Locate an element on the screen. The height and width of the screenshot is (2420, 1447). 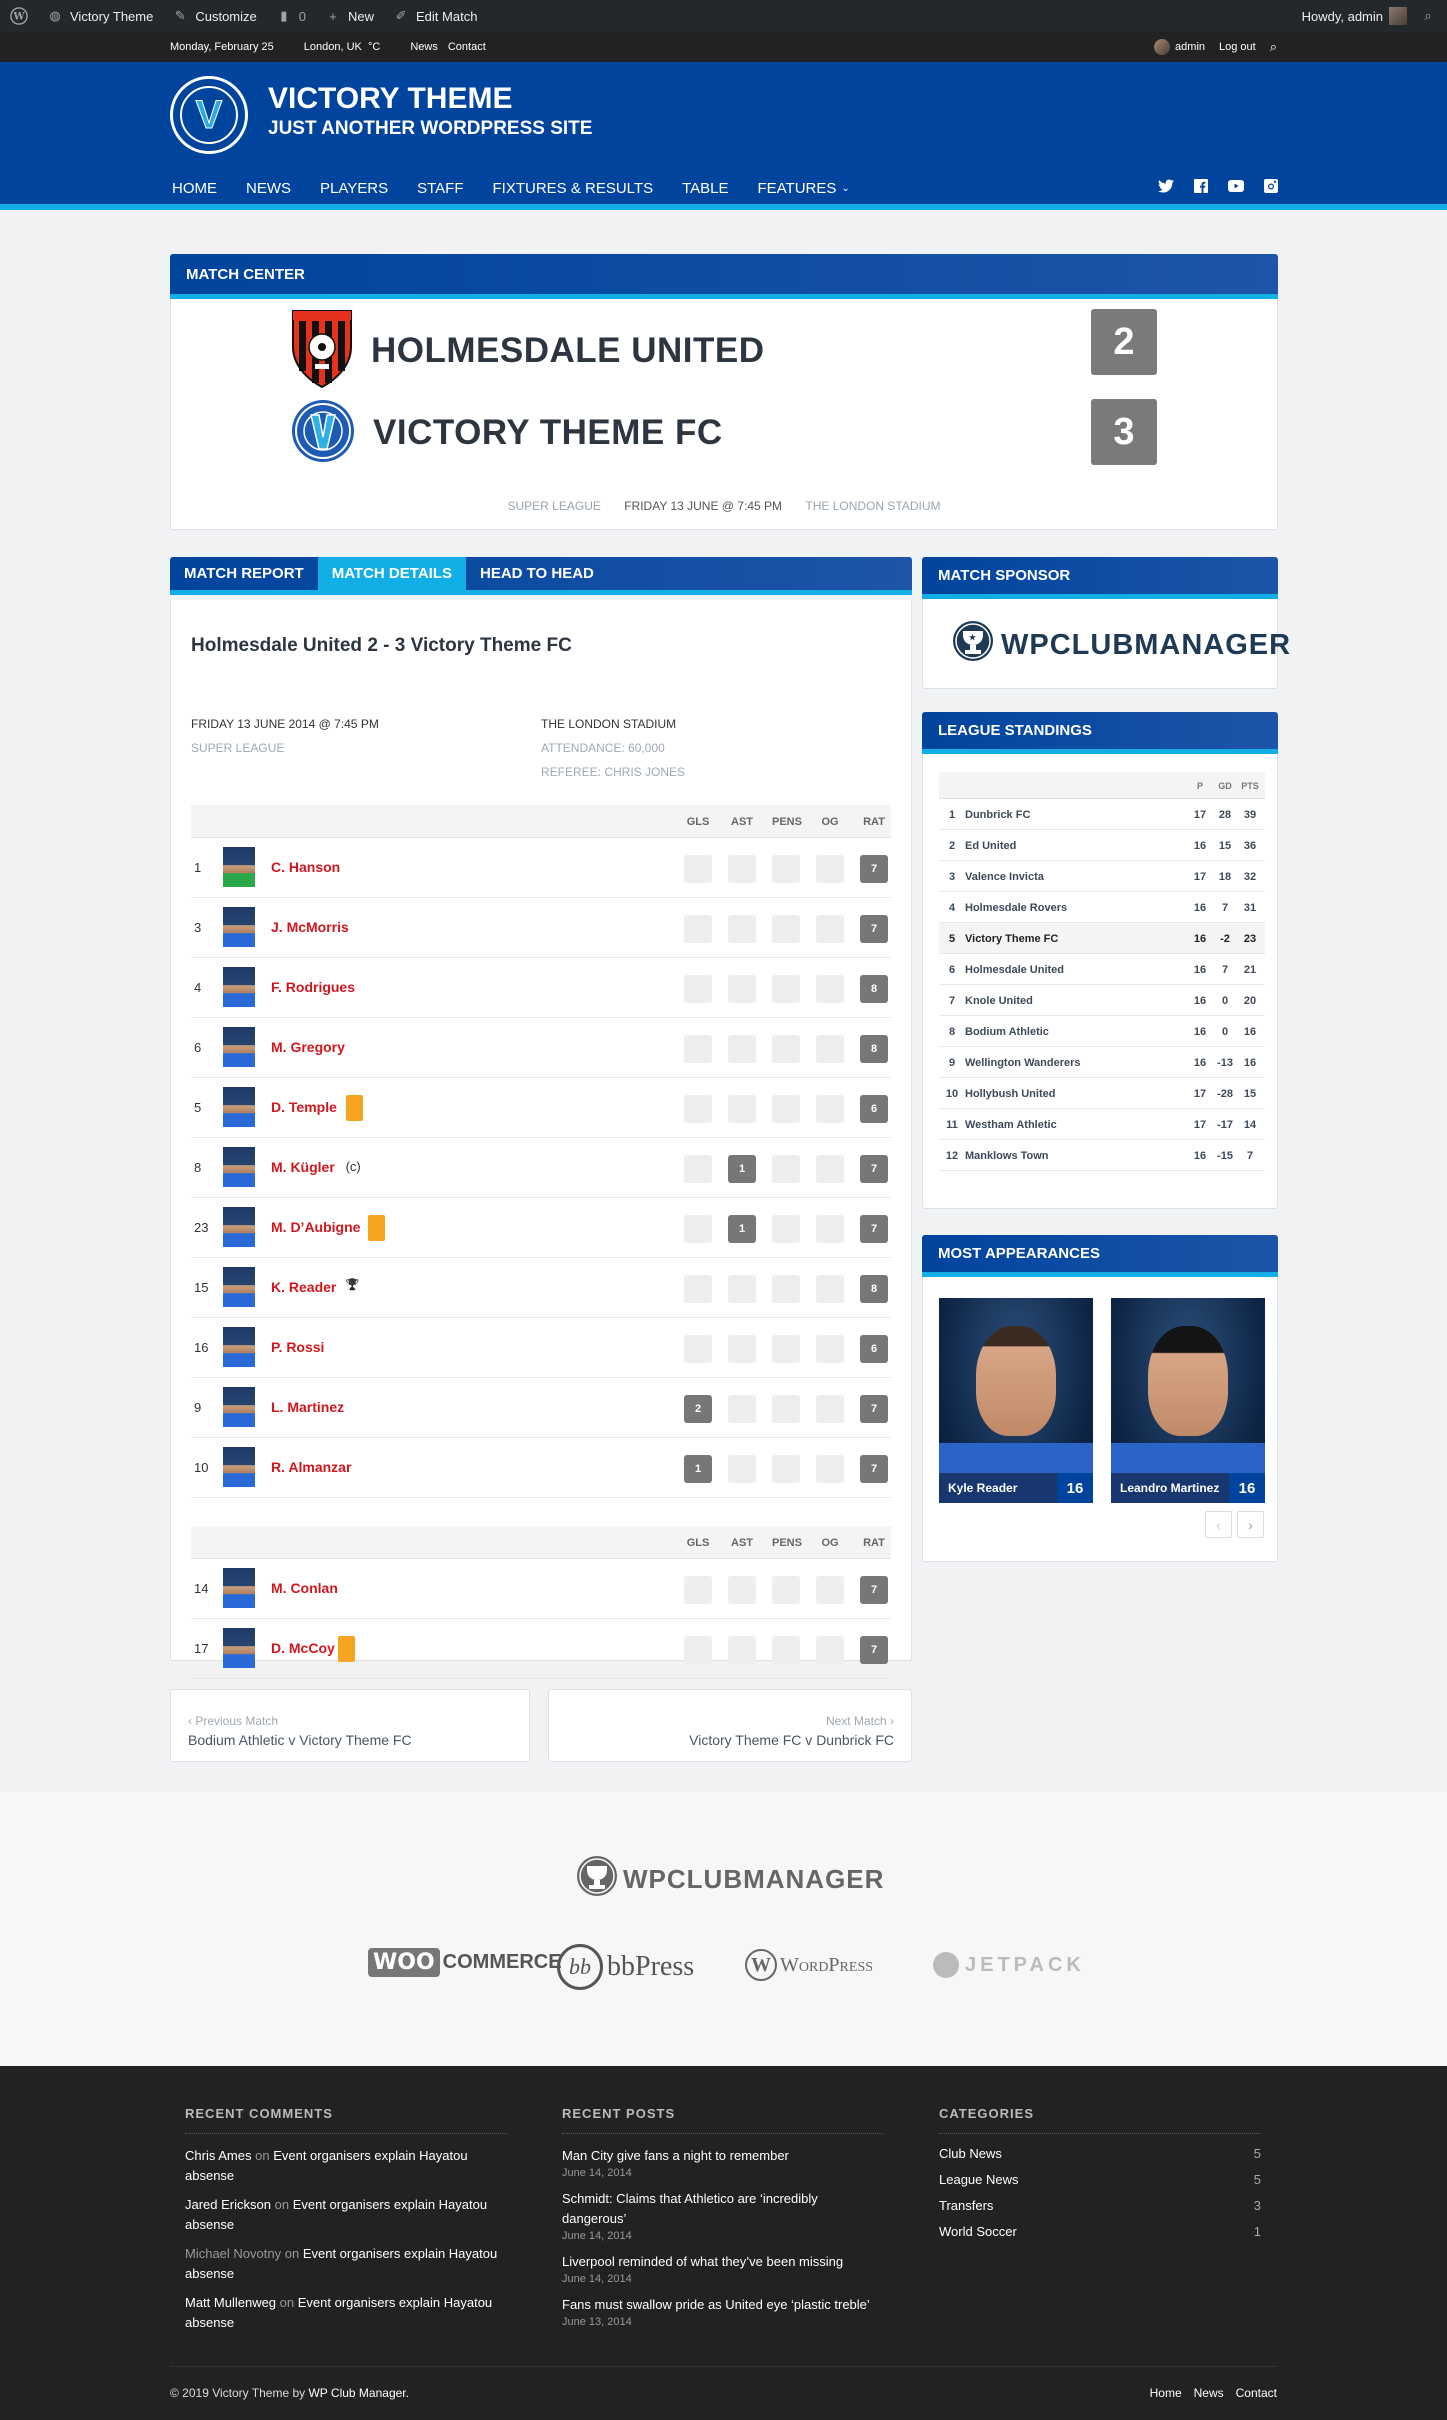
category-name: World Soccer is located at coordinates (978, 2231).